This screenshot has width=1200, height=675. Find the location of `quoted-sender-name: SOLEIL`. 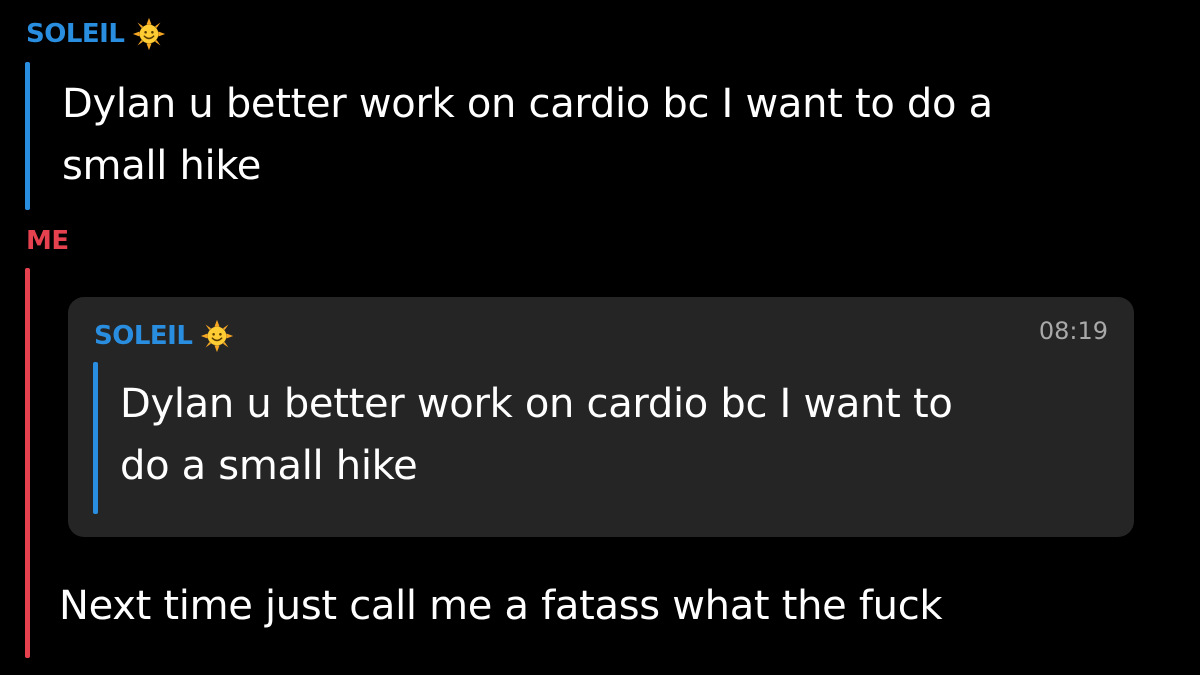

quoted-sender-name: SOLEIL is located at coordinates (164, 336).